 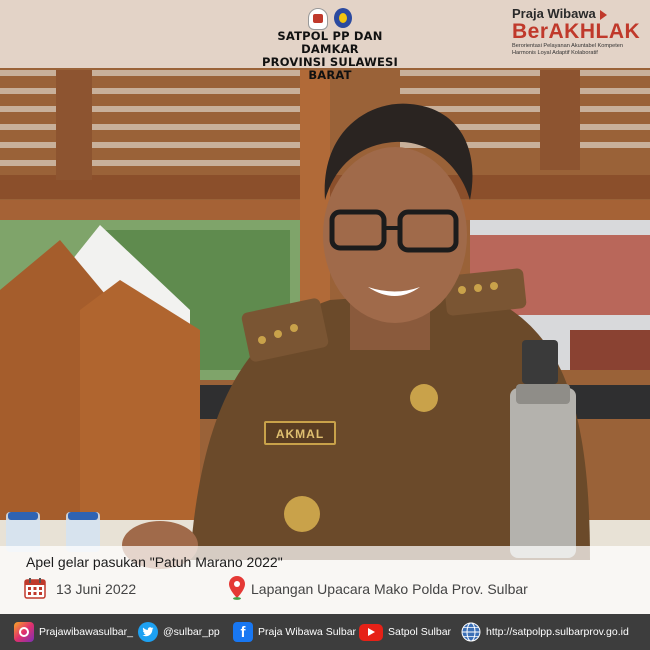 I want to click on footer-twitter-link: @sulbar_pp, so click(x=179, y=632).